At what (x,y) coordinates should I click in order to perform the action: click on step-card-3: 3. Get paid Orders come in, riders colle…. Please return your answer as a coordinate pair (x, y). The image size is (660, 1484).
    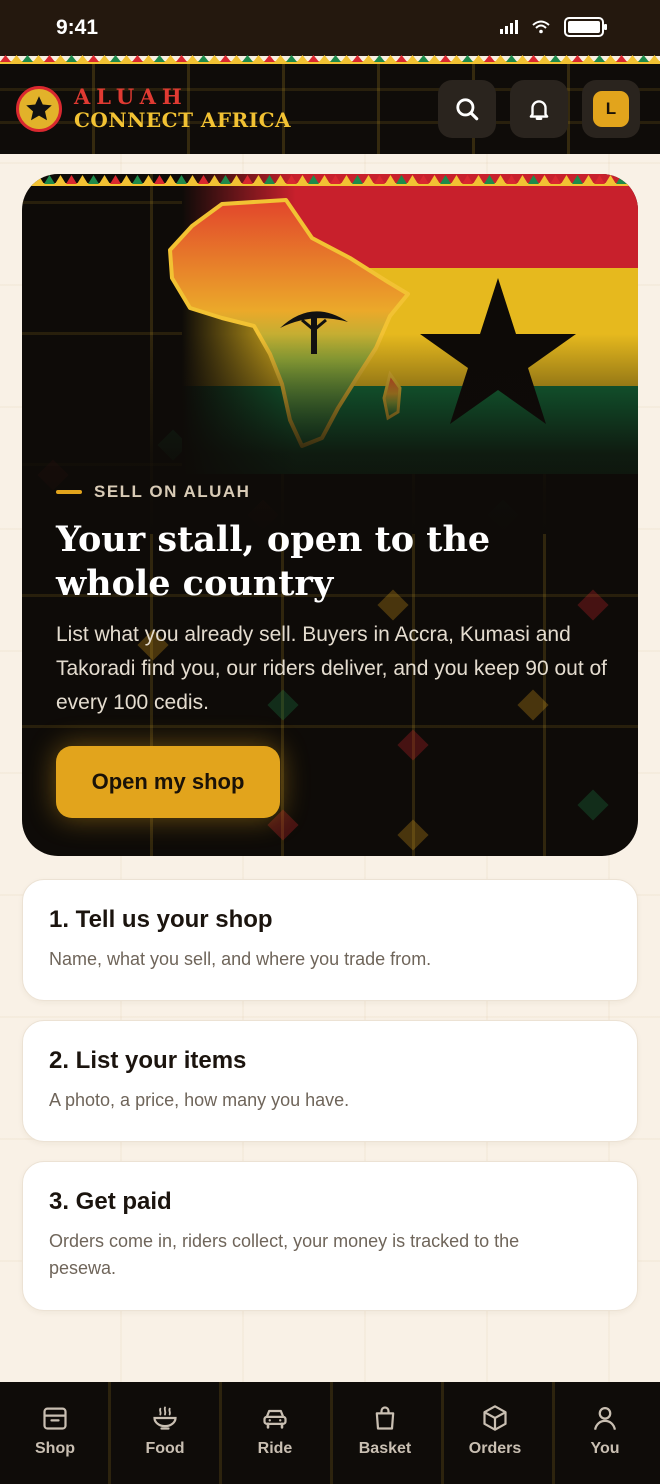
    Looking at the image, I should click on (330, 1236).